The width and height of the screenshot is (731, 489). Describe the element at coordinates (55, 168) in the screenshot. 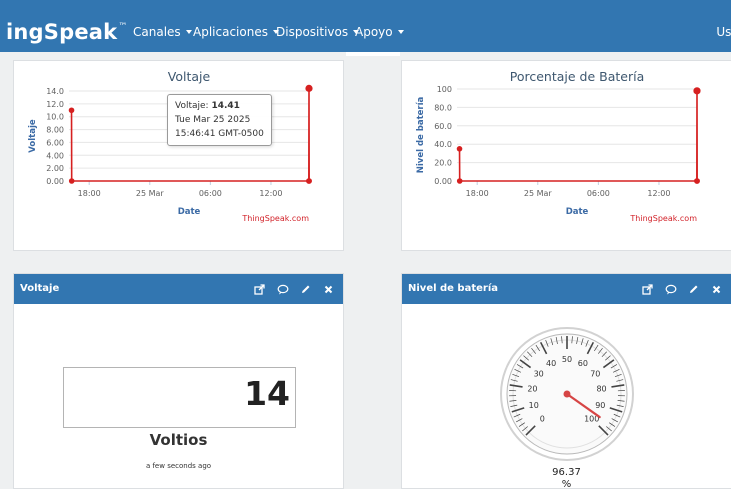

I see `y-tick-label: 2.00` at that location.